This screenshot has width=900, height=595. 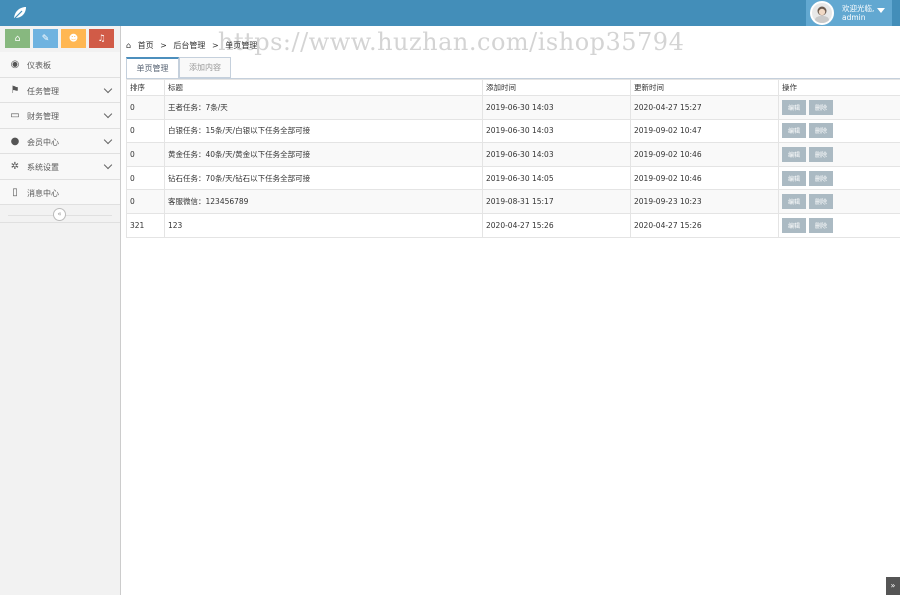 I want to click on cell-sort: 321, so click(x=145, y=225).